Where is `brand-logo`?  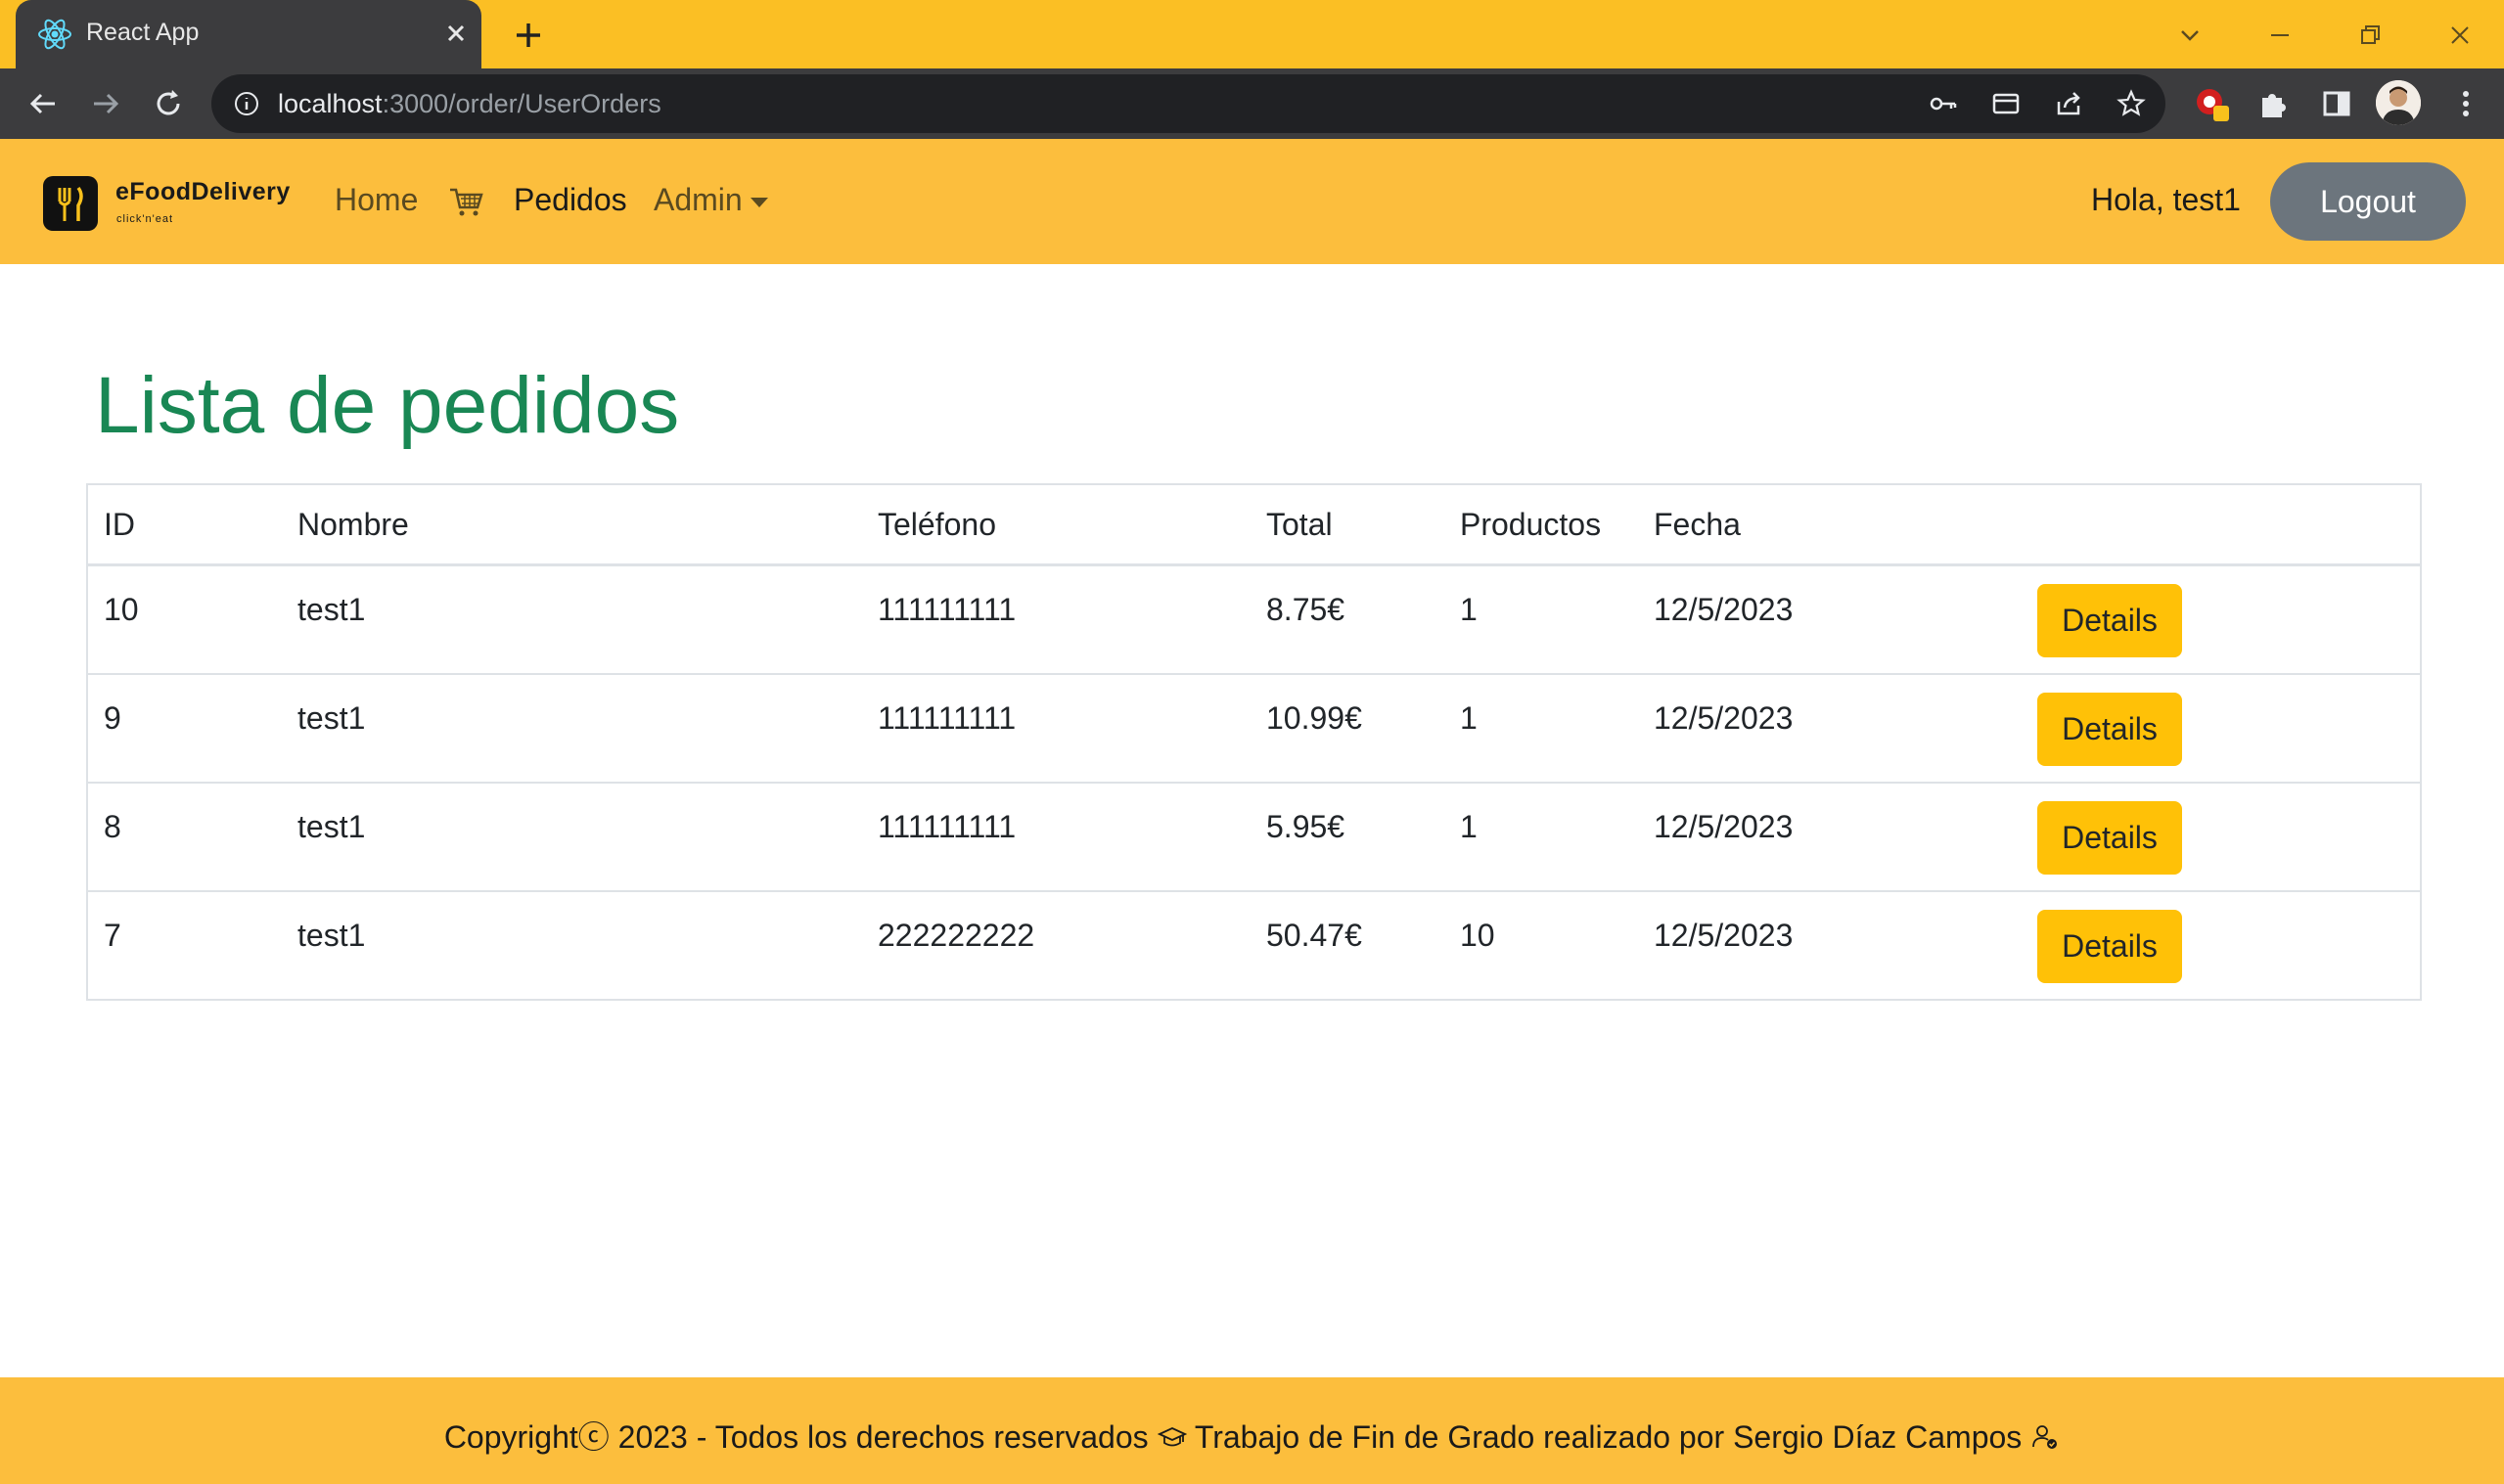
brand-logo is located at coordinates (70, 203).